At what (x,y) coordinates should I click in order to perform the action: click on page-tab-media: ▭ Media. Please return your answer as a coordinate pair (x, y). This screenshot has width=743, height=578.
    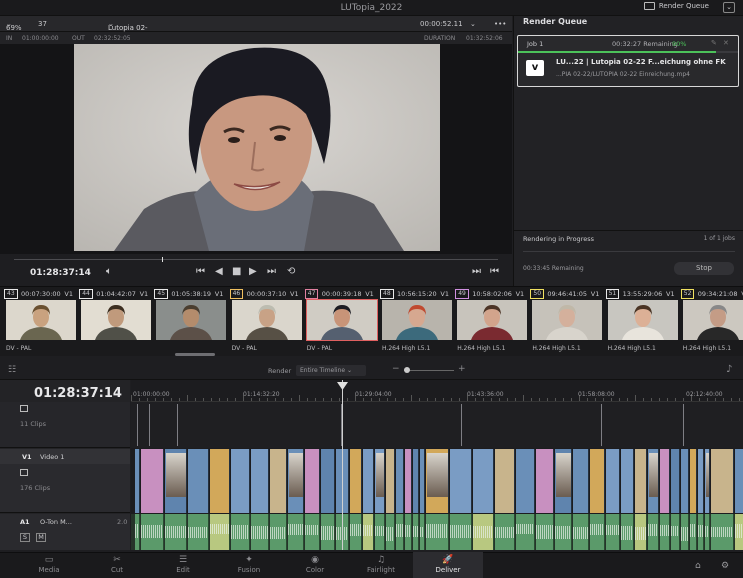
    Looking at the image, I should click on (49, 565).